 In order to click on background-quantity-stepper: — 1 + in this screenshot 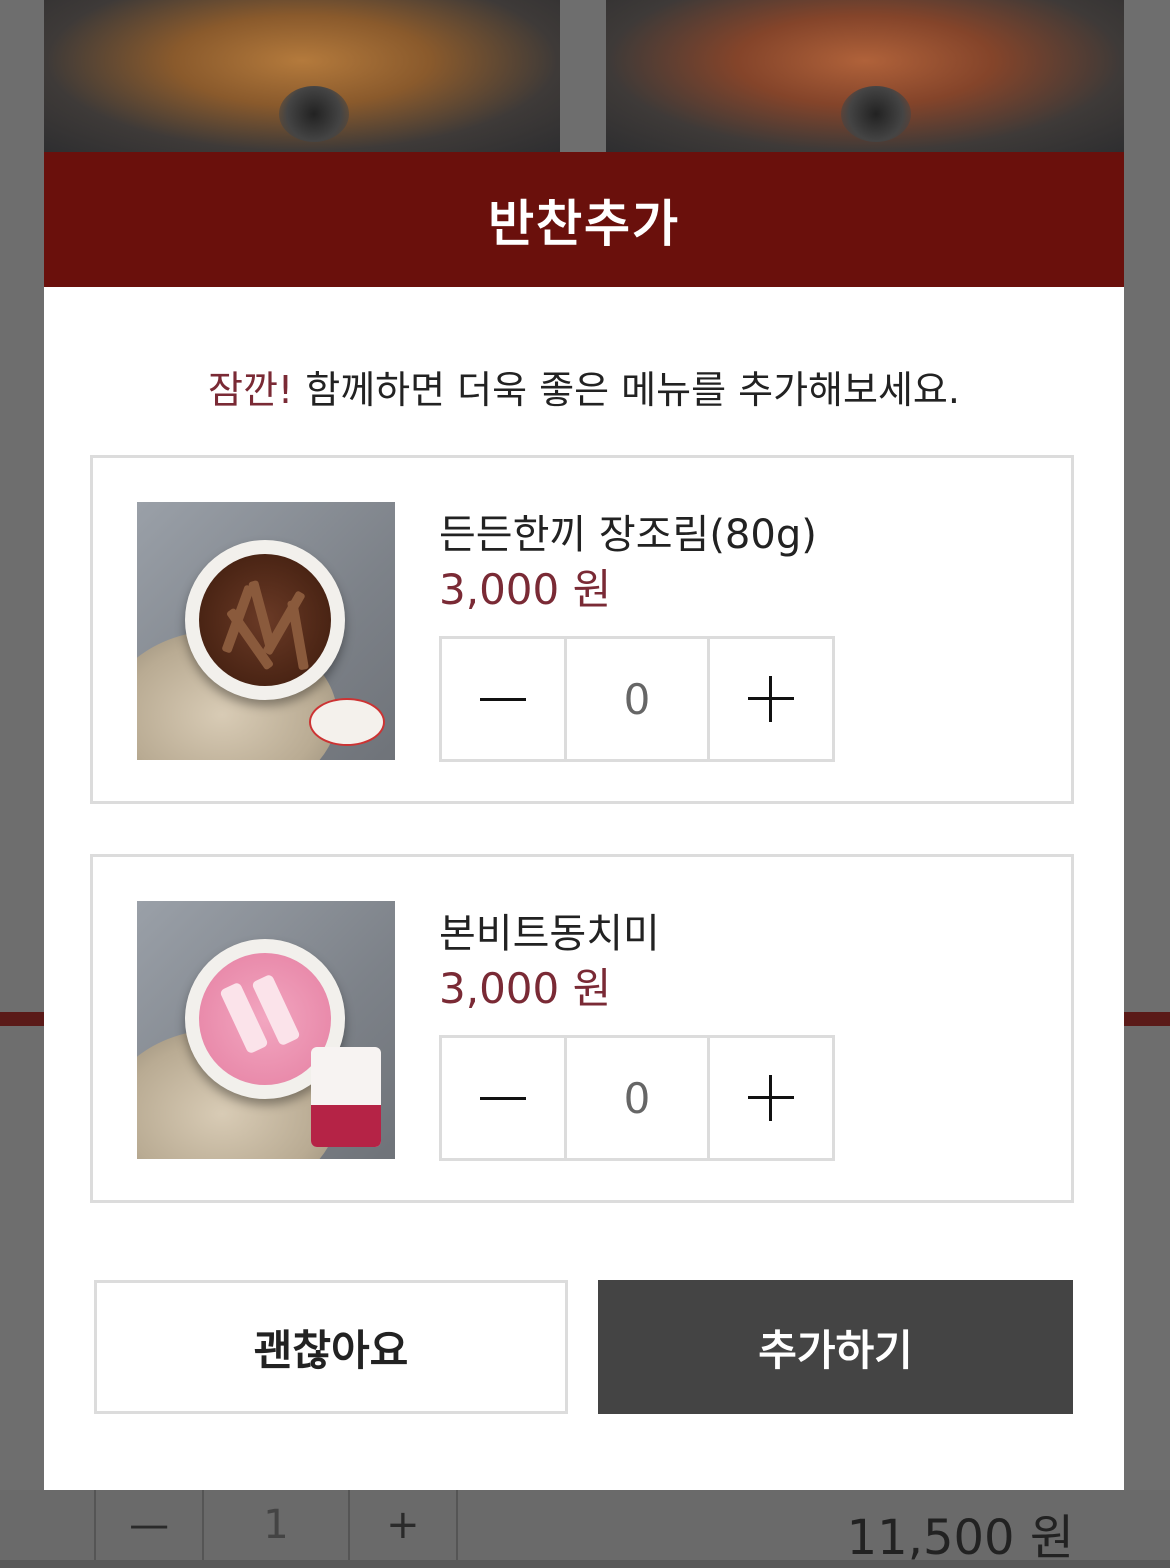, I will do `click(276, 1525)`.